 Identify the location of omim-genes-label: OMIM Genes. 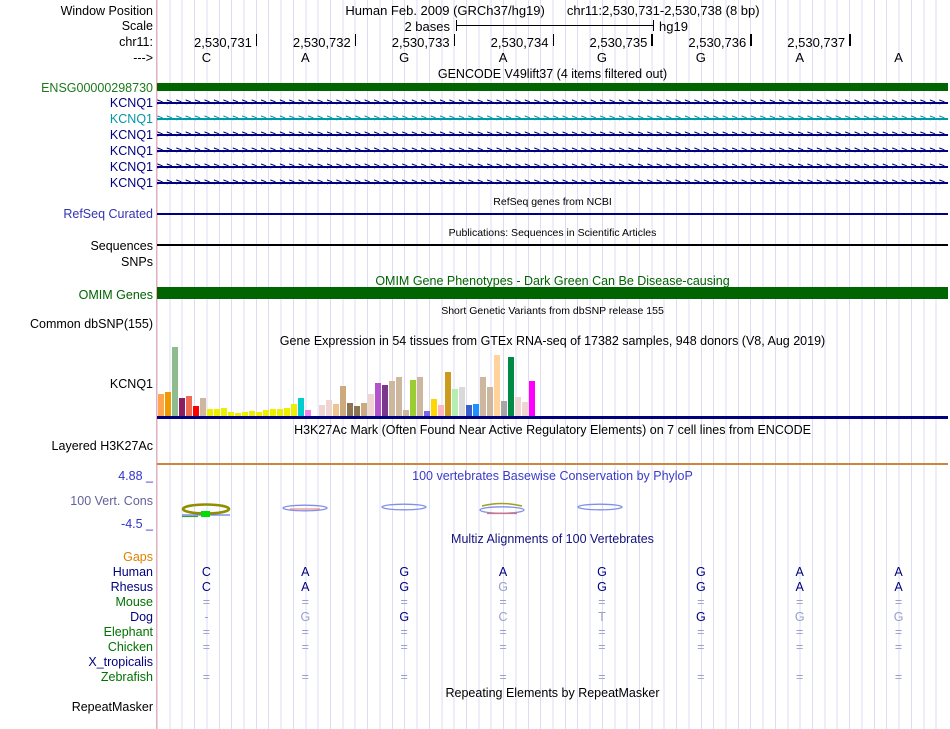
(76, 295).